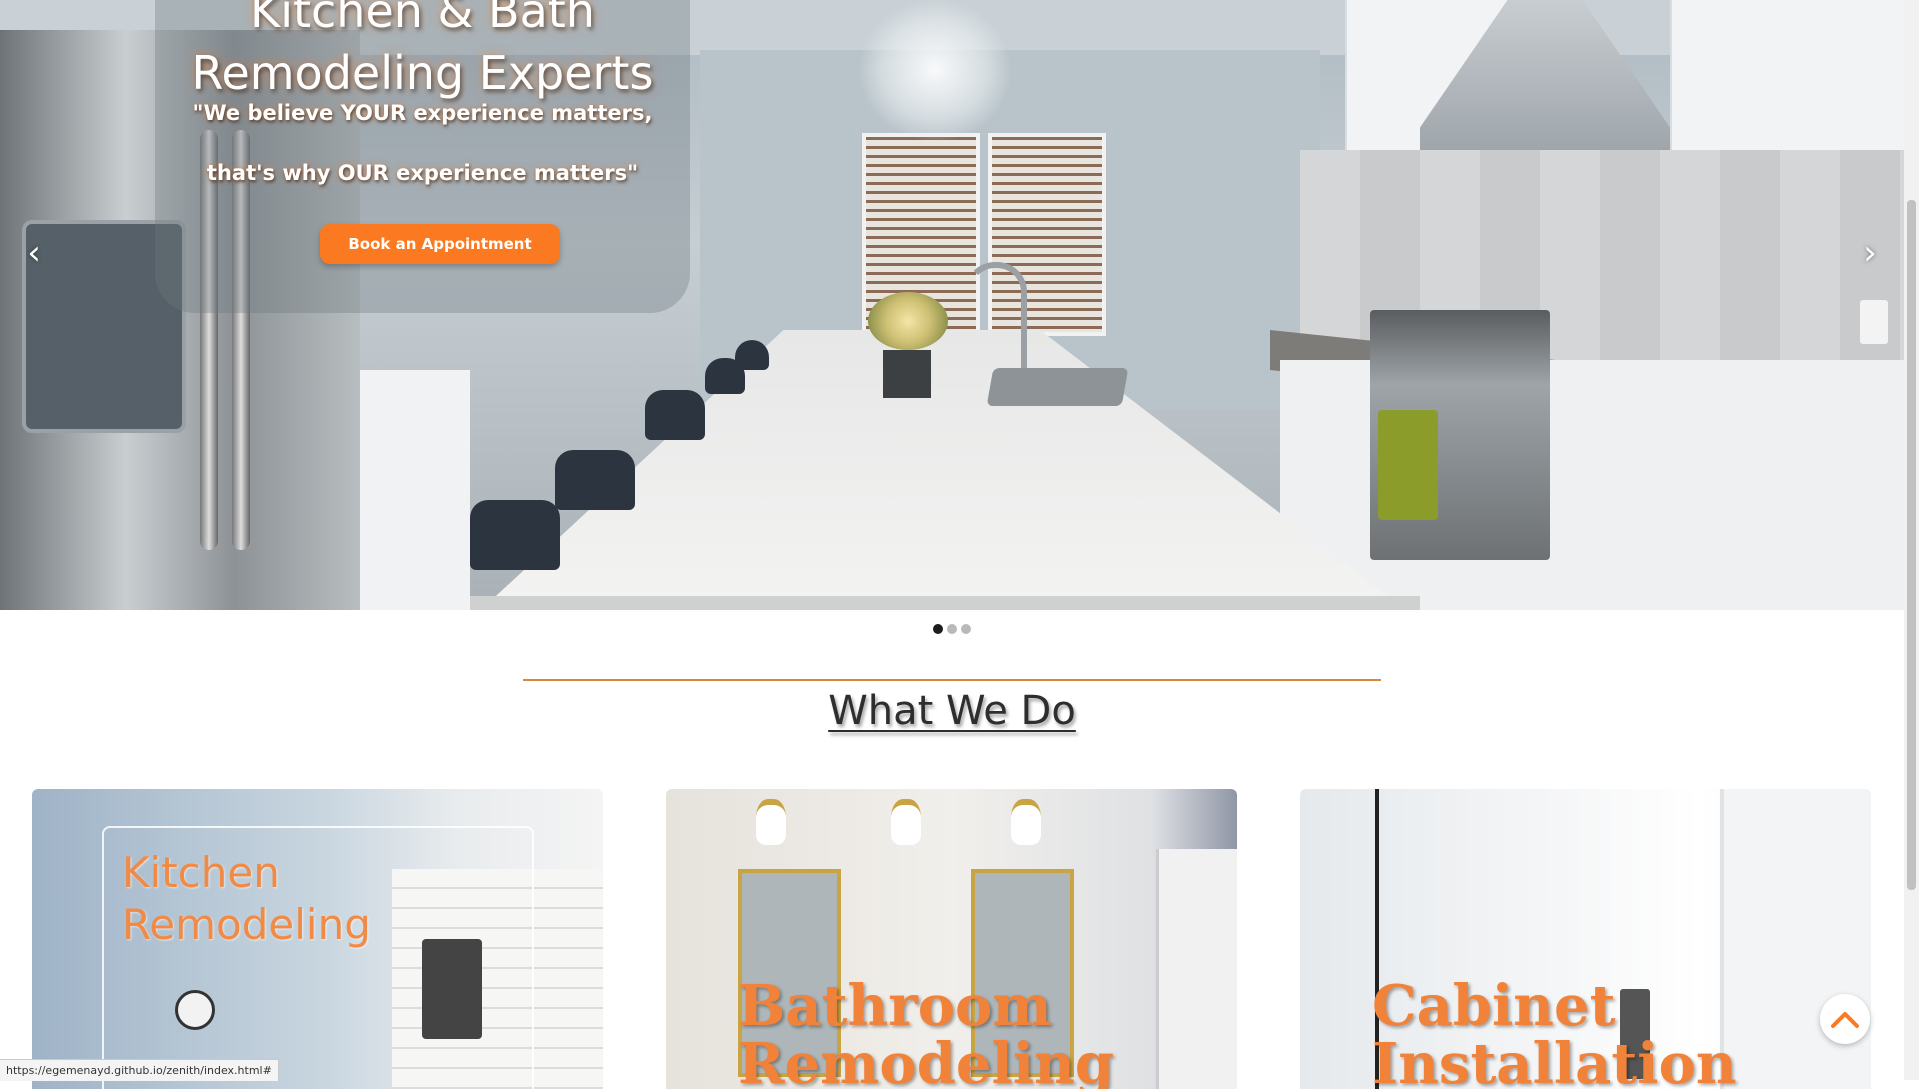 This screenshot has width=1919, height=1089. Describe the element at coordinates (1911, 545) in the screenshot. I see `scrollbar-thumb` at that location.